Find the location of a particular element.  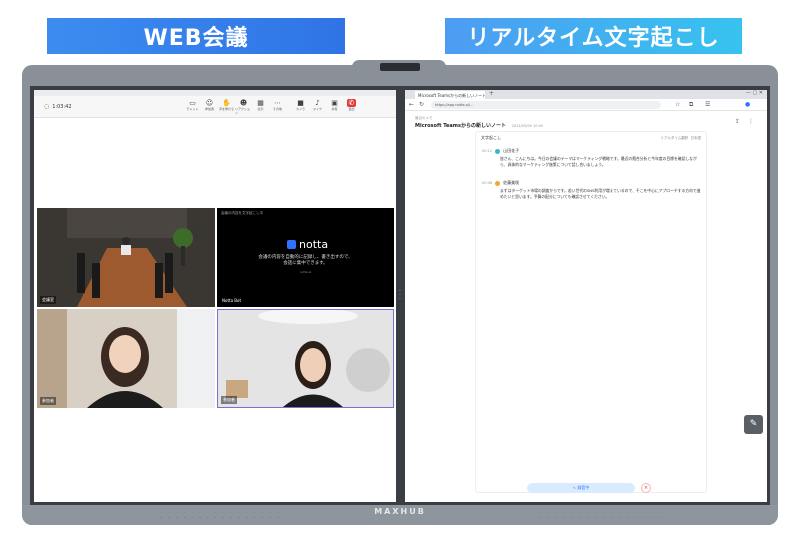

banner-realtime-transcription: リアルタイム文字起こし is located at coordinates (593, 36).